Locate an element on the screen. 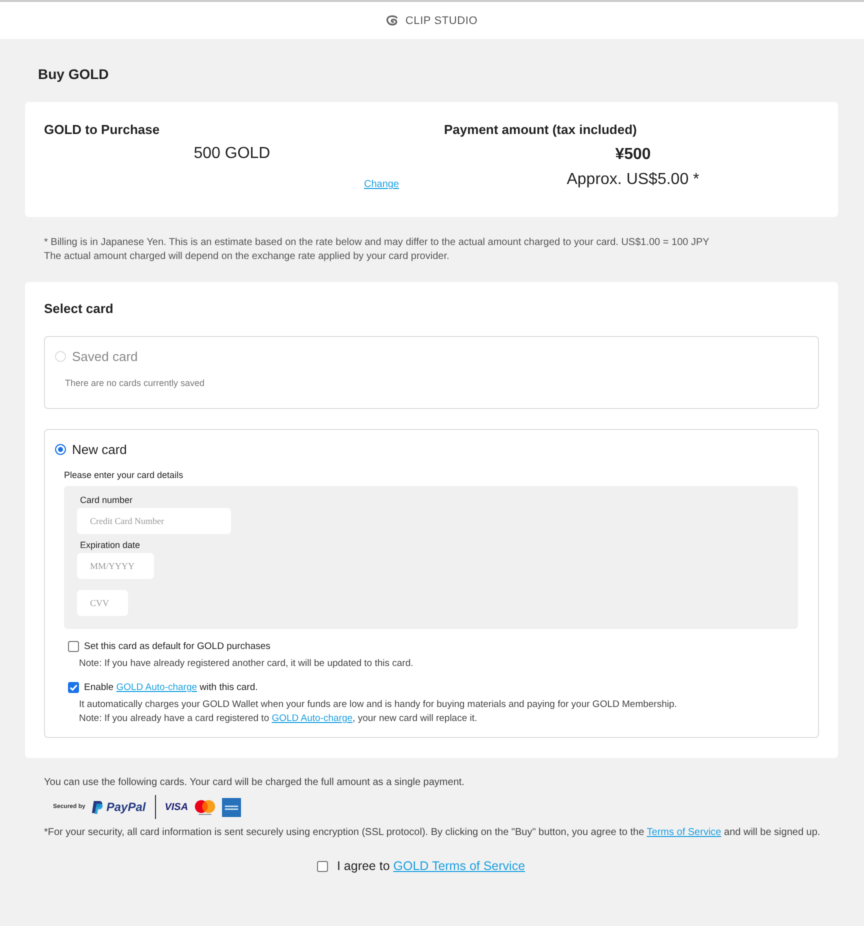 The height and width of the screenshot is (926, 864). security-note: *For your security, all card information is sent securely using encryption (SSL protocol). By clicking on the "Buy" button, you agree to the Terms of Service and will be signed up. is located at coordinates (433, 832).